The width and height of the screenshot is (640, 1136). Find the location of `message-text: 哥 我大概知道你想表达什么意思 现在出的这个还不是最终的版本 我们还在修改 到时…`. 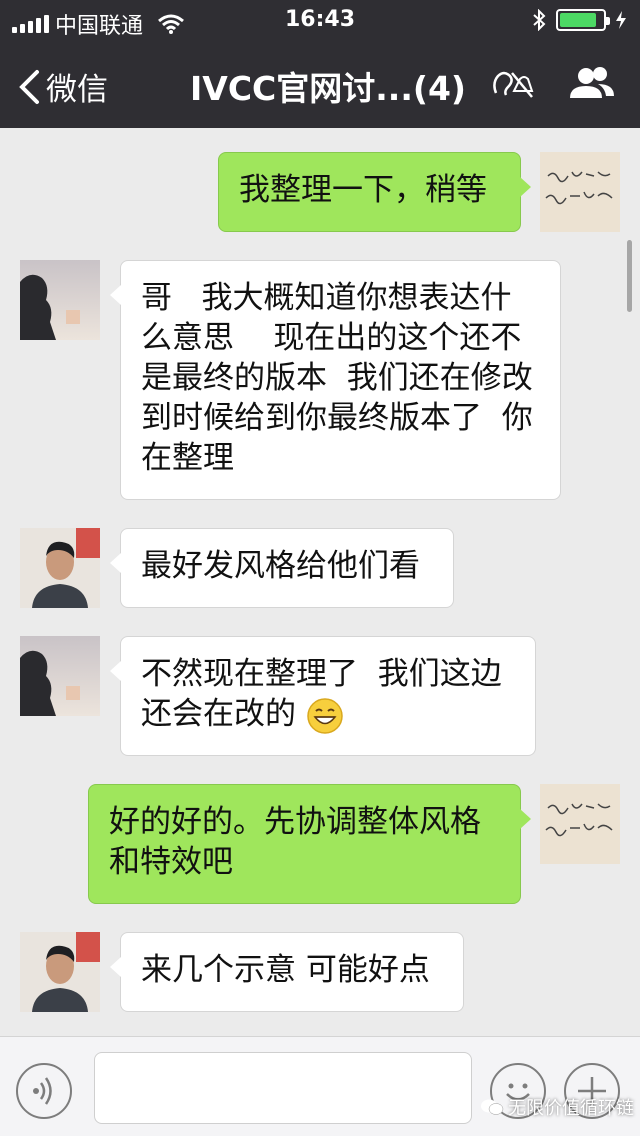

message-text: 哥 我大概知道你想表达什么意思 现在出的这个还不是最终的版本 我们还在修改 到时… is located at coordinates (347, 378).